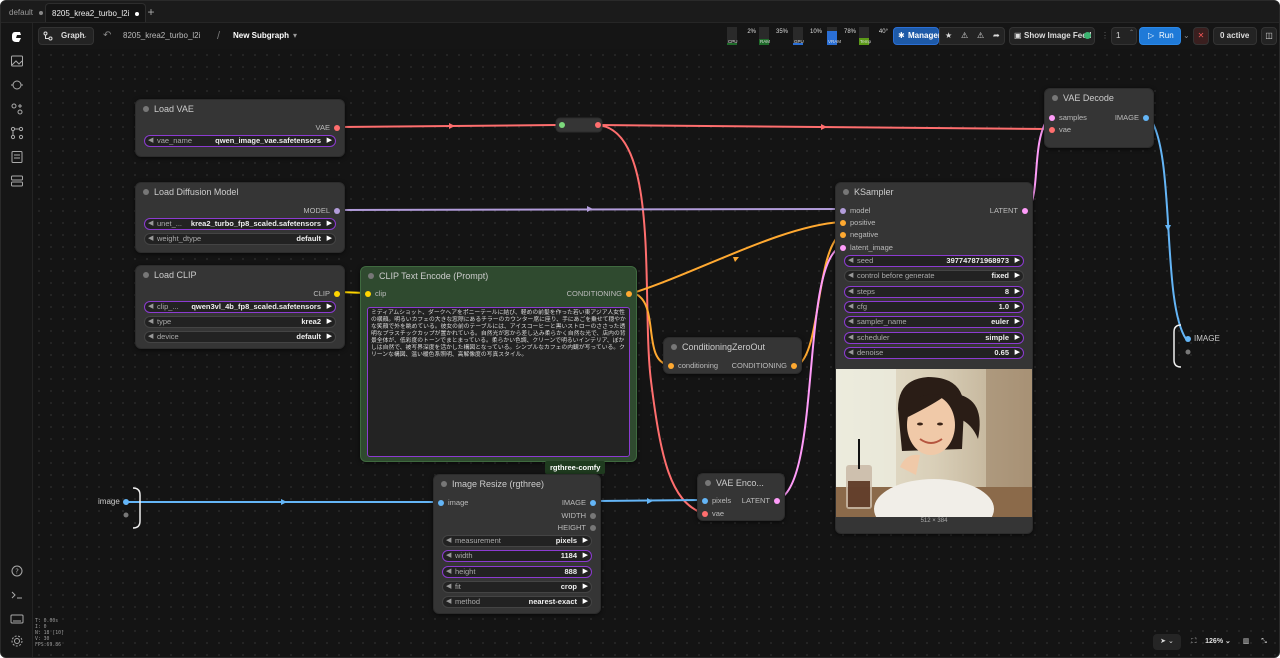 Image resolution: width=1280 pixels, height=658 pixels. What do you see at coordinates (151, 12) in the screenshot?
I see `new-tab-icon: +` at bounding box center [151, 12].